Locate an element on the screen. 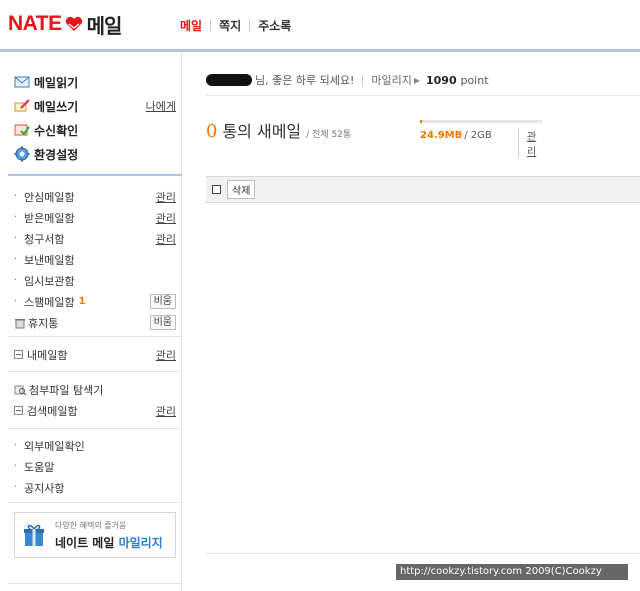 Image resolution: width=640 pixels, height=591 pixels. trash-icon is located at coordinates (20, 323).